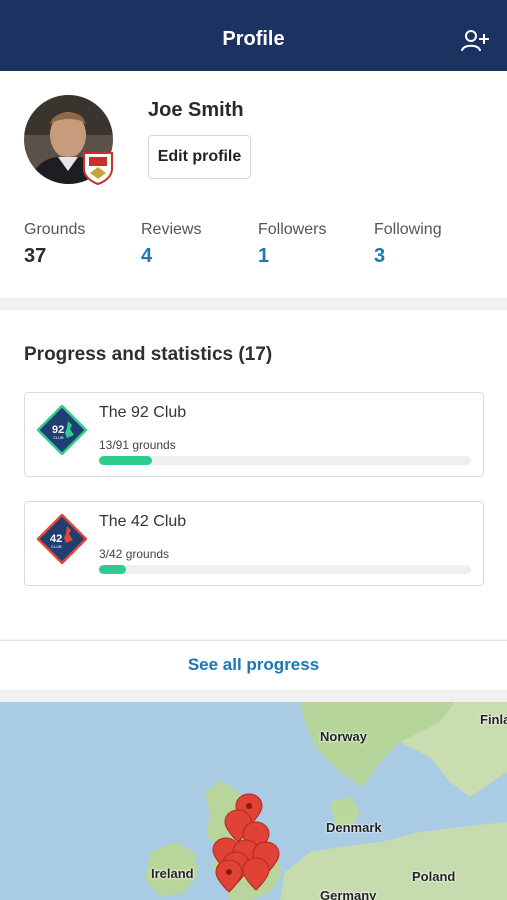 This screenshot has width=507, height=900. What do you see at coordinates (408, 244) in the screenshot?
I see `stat-following: Following 3` at bounding box center [408, 244].